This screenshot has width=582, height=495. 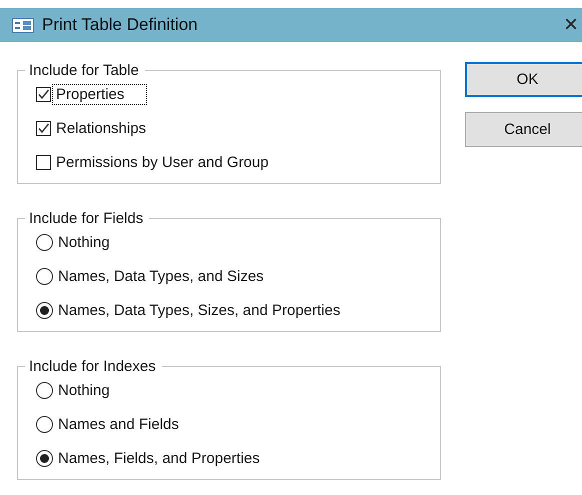 I want to click on cancel-button: Cancel, so click(x=523, y=129).